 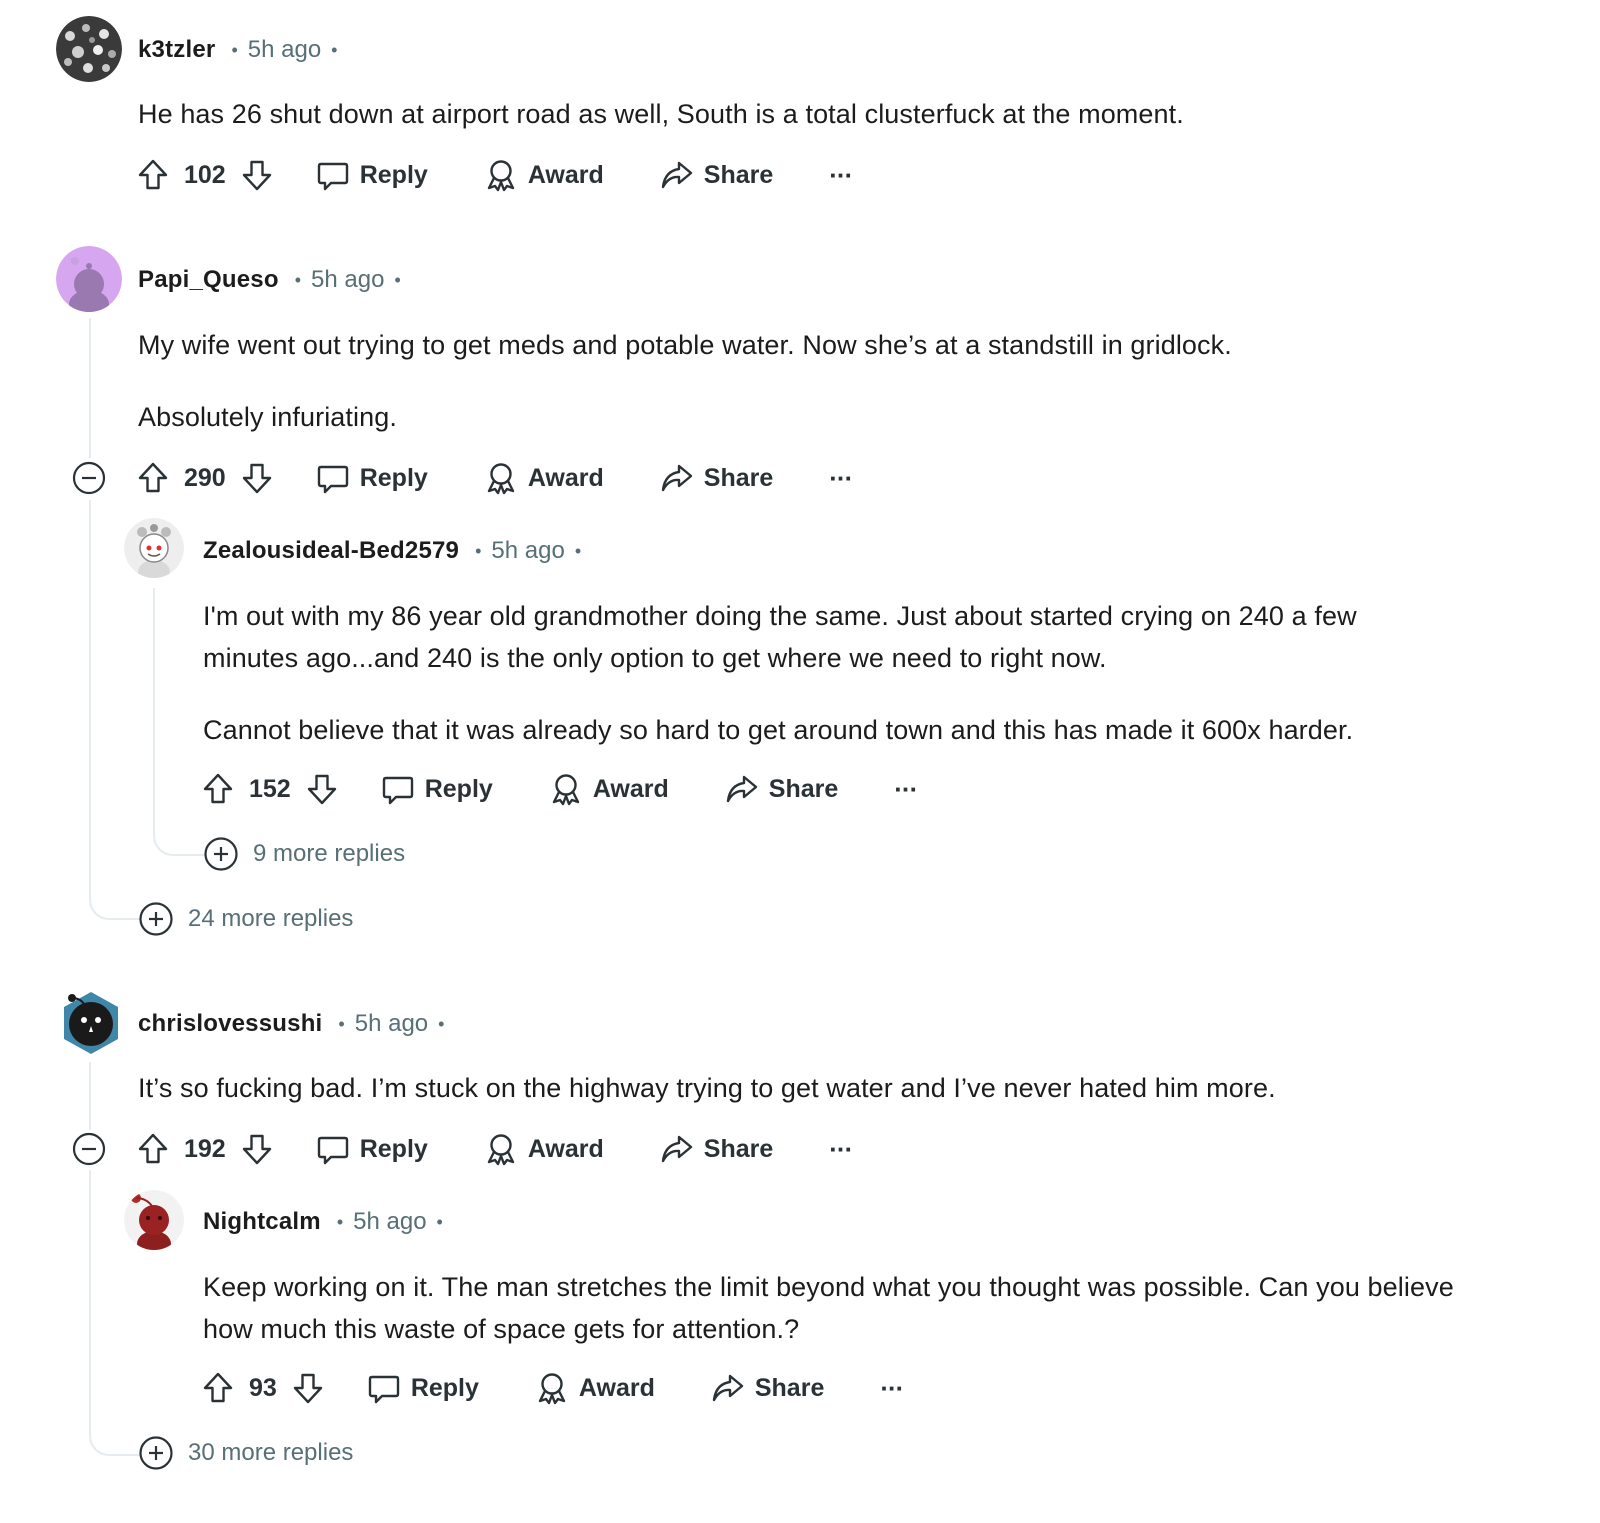 I want to click on comment-actions: 152 Reply Award Share ···, so click(x=559, y=789).